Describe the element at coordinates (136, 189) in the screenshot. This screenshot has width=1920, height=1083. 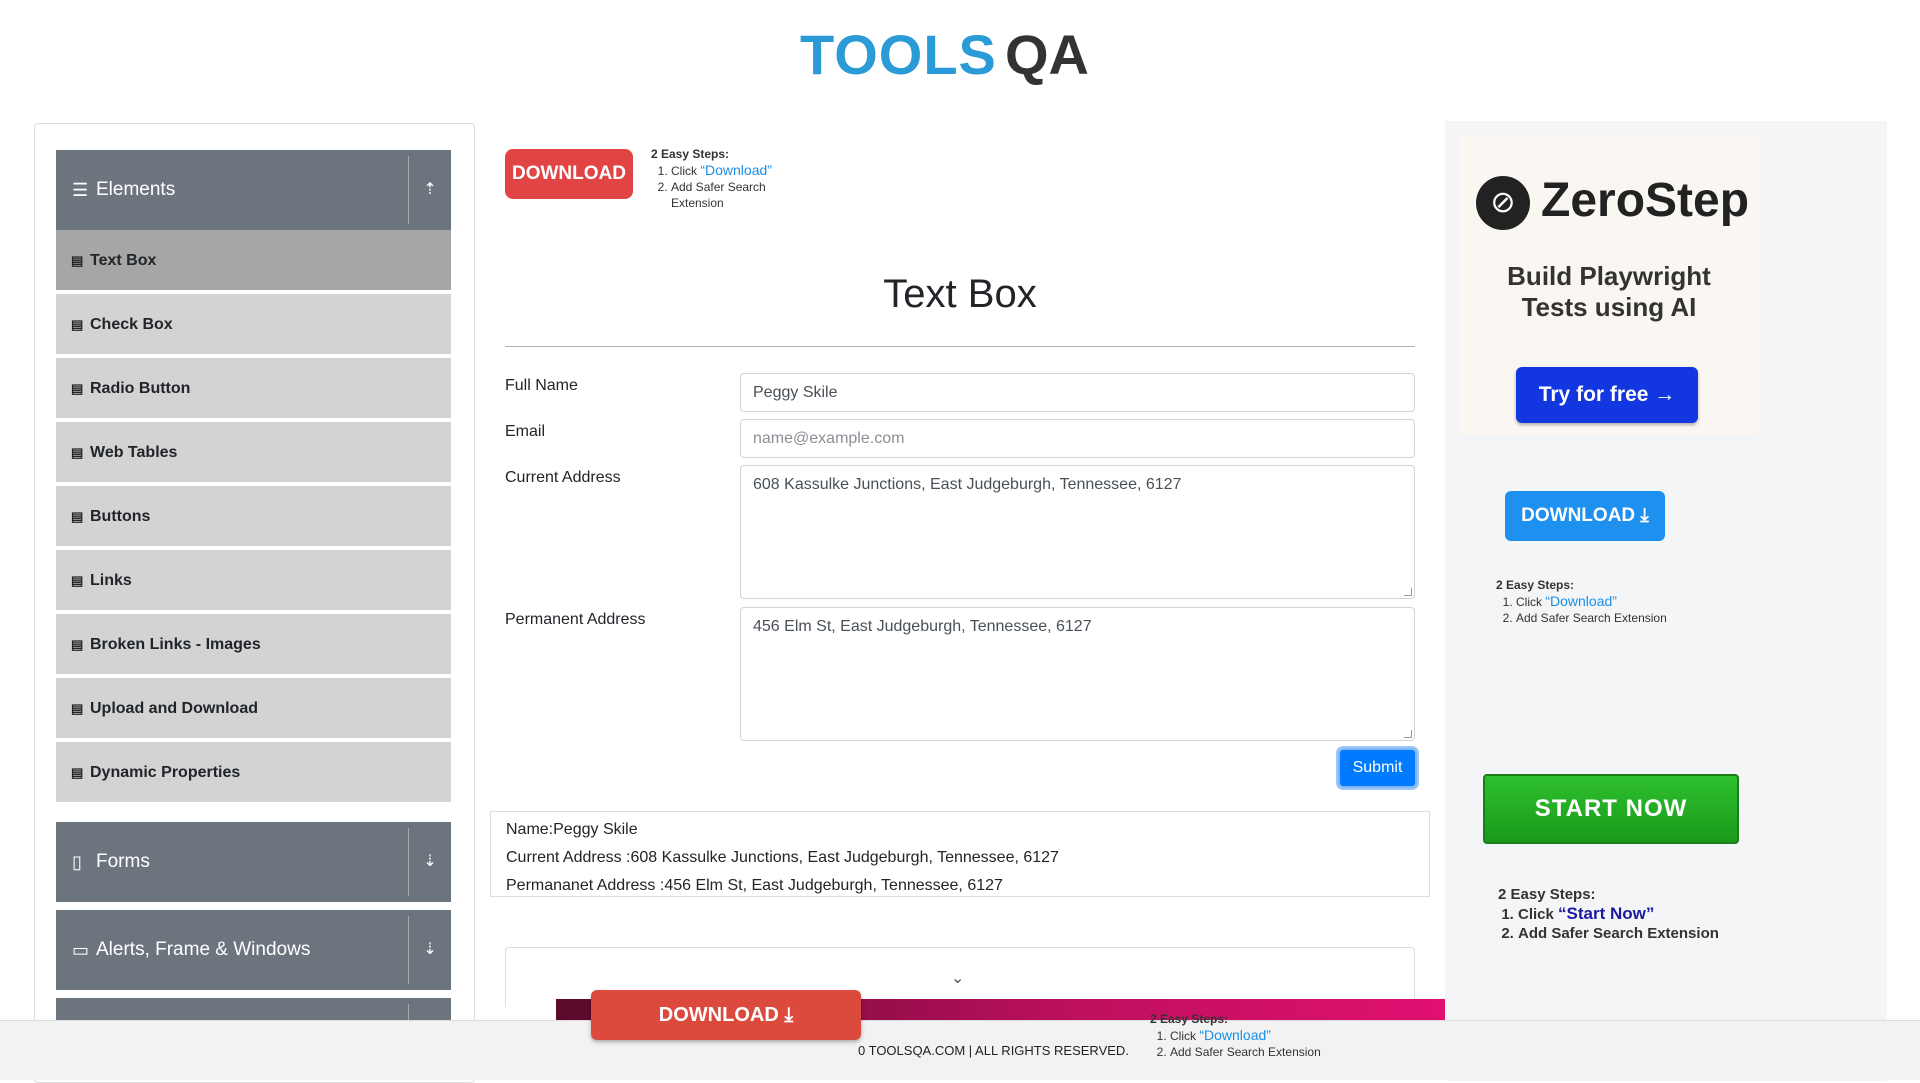
I see `group-label: Elements` at that location.